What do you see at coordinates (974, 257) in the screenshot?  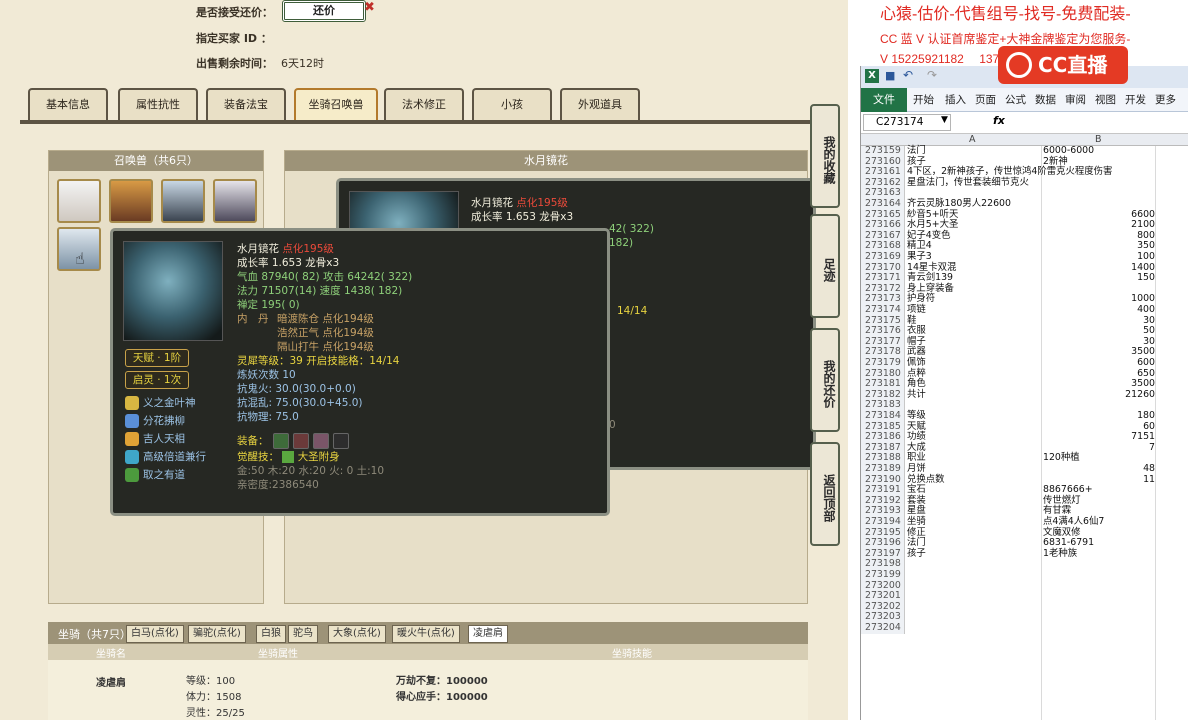 I see `cell-a: 果子3` at bounding box center [974, 257].